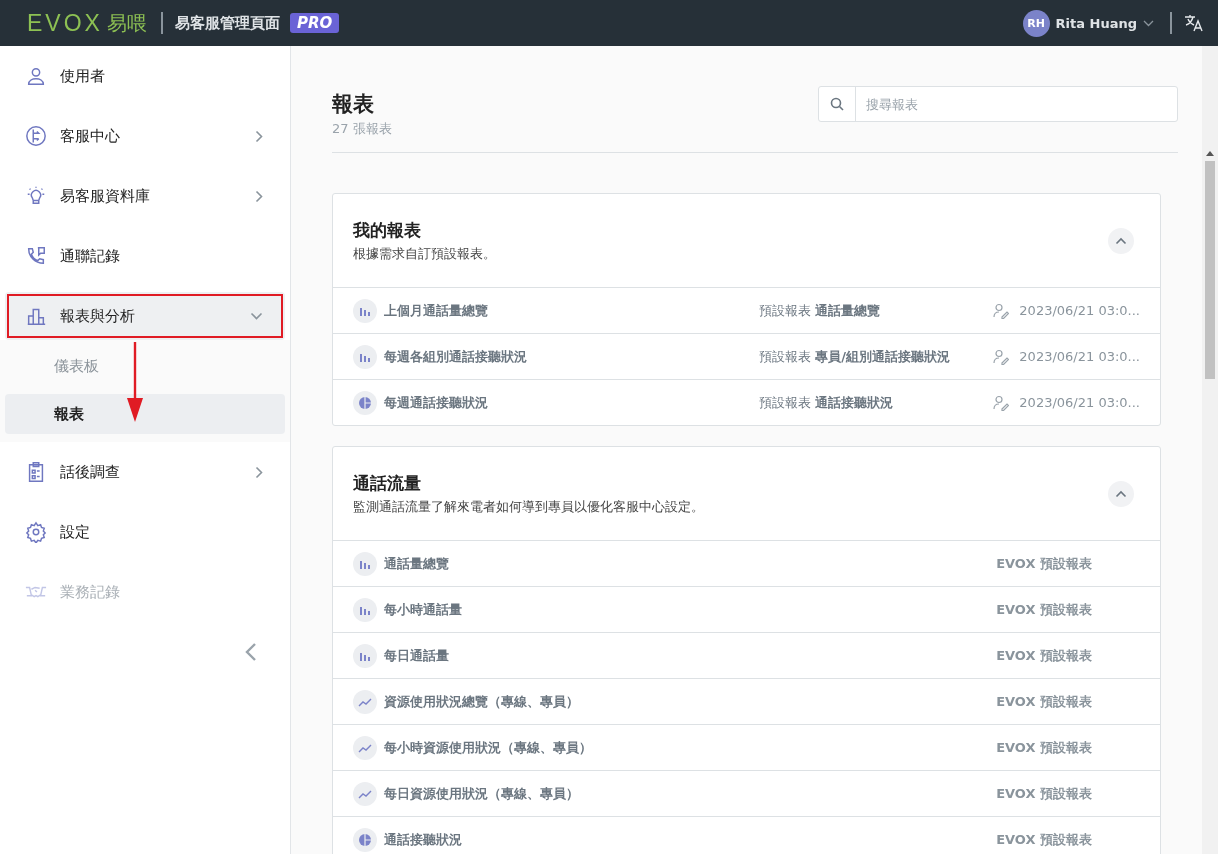 The height and width of the screenshot is (854, 1218). What do you see at coordinates (1210, 450) in the screenshot?
I see `scrollbar` at bounding box center [1210, 450].